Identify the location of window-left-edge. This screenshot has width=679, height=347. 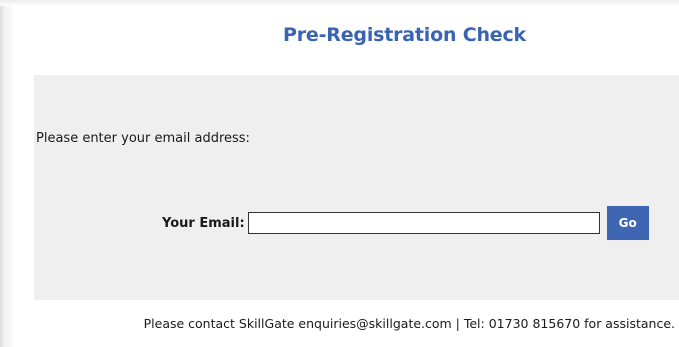
(7, 173).